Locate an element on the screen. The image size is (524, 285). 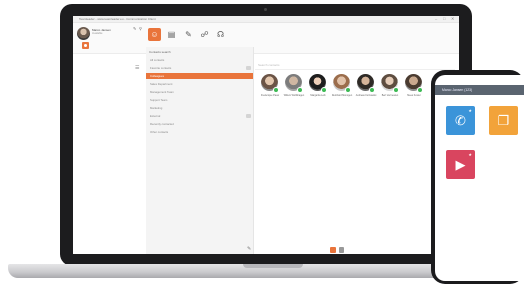
contact-card: Margarita Leib is located at coordinates (318, 90).